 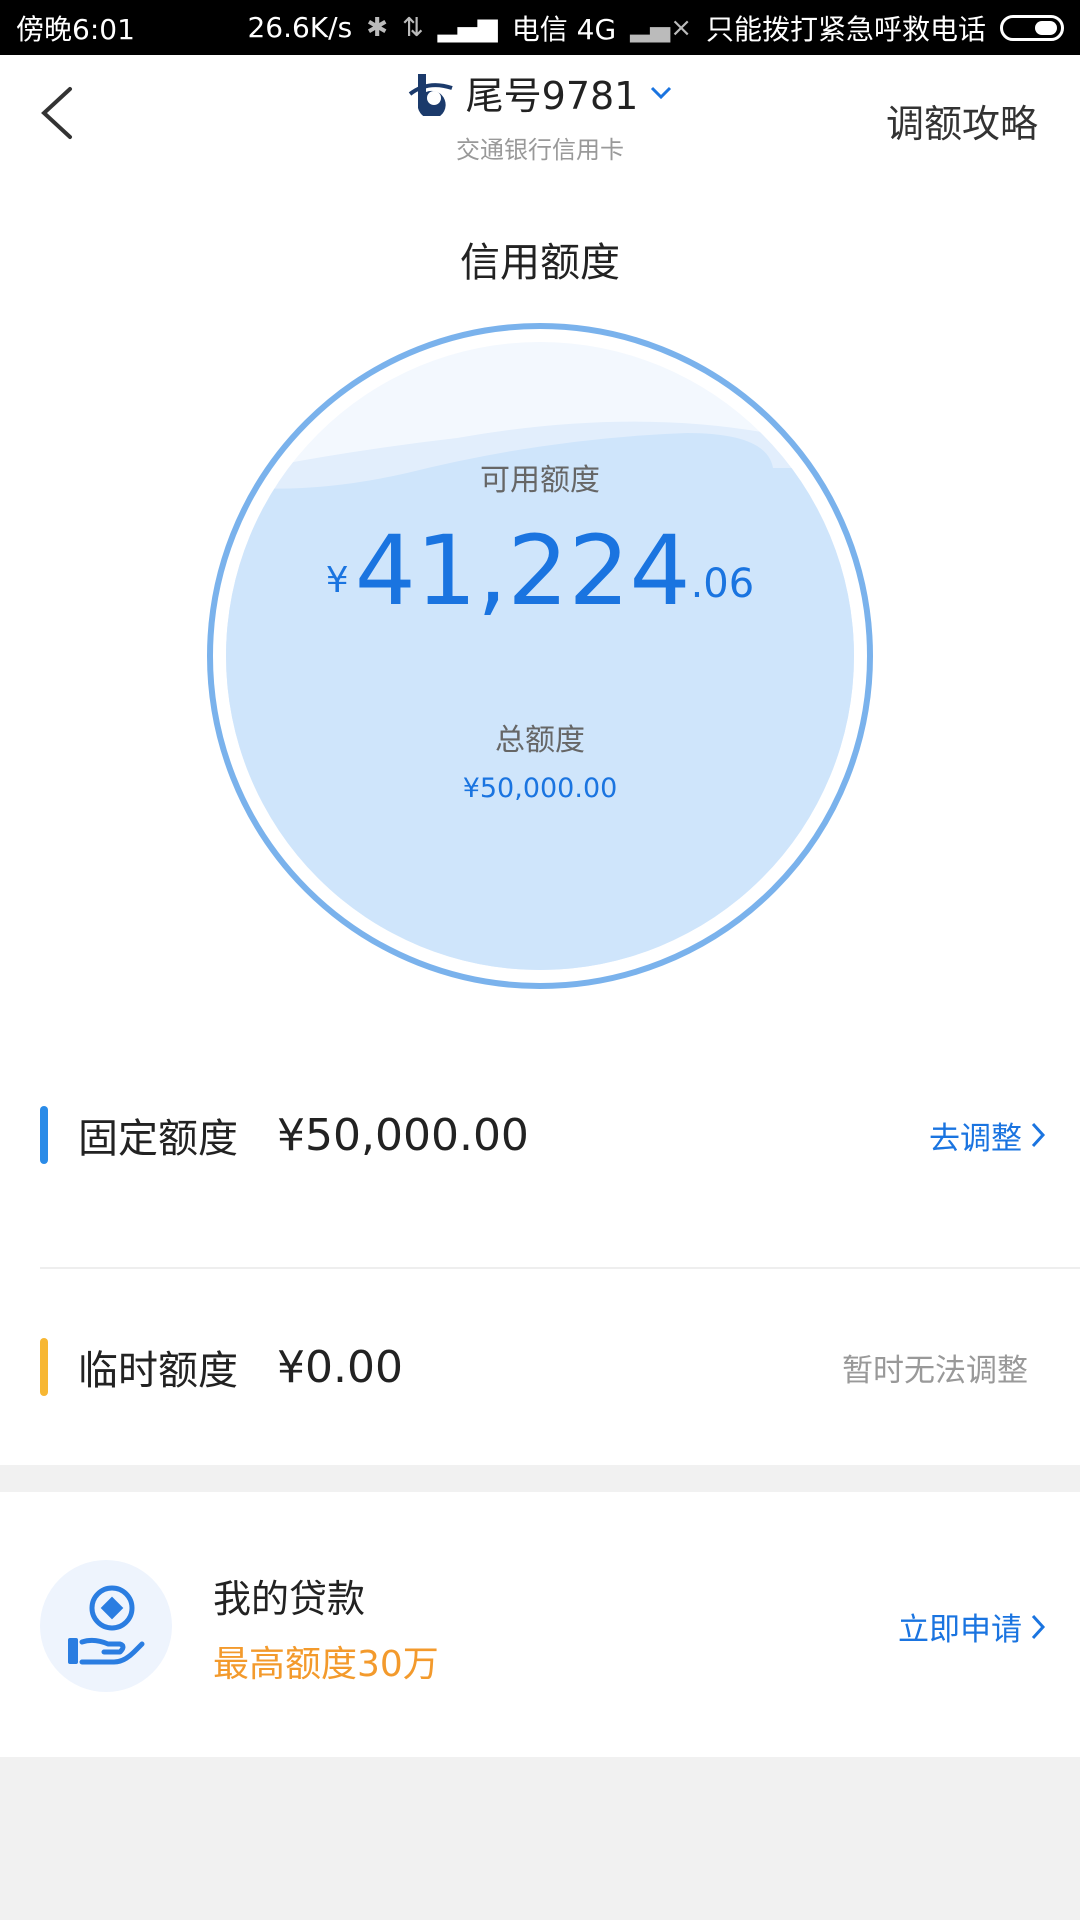 What do you see at coordinates (540, 1367) in the screenshot?
I see `temp-limit-row: 临时额度 ¥0.00 暂时无法调整` at bounding box center [540, 1367].